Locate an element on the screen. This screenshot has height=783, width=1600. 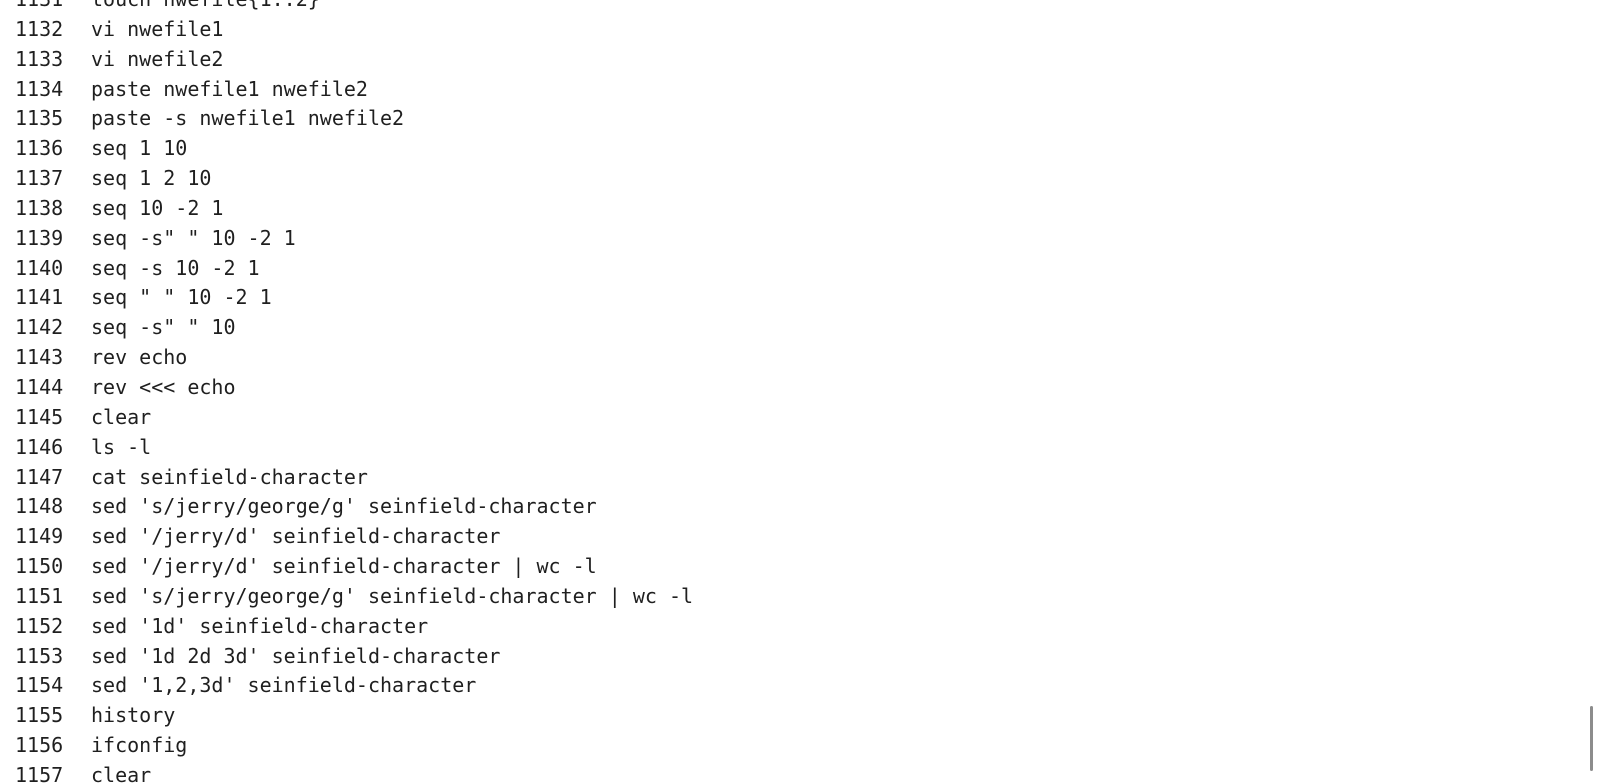
history-number: 1154 is located at coordinates (39, 685).